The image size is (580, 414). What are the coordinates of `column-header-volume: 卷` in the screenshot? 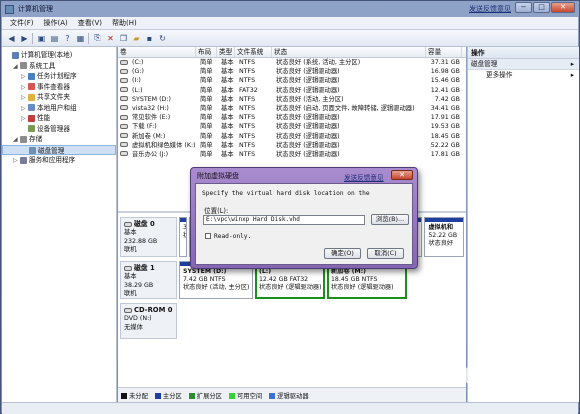 It's located at (157, 52).